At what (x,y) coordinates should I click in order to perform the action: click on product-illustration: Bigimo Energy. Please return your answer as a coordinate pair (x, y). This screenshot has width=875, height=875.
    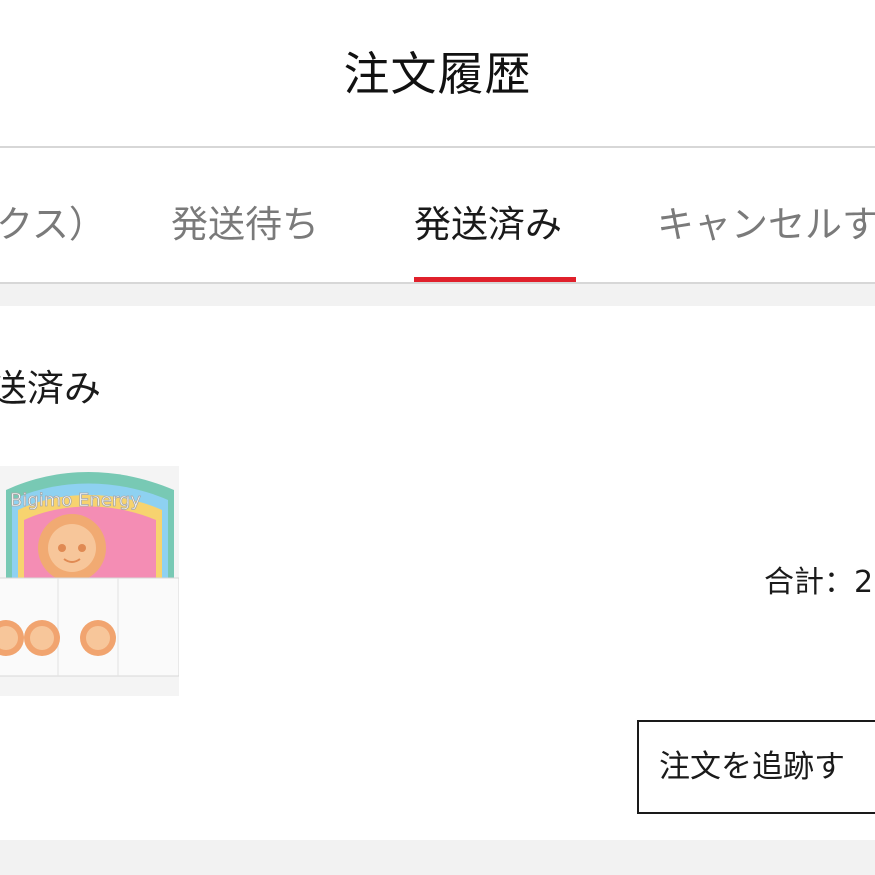
    Looking at the image, I should click on (89, 581).